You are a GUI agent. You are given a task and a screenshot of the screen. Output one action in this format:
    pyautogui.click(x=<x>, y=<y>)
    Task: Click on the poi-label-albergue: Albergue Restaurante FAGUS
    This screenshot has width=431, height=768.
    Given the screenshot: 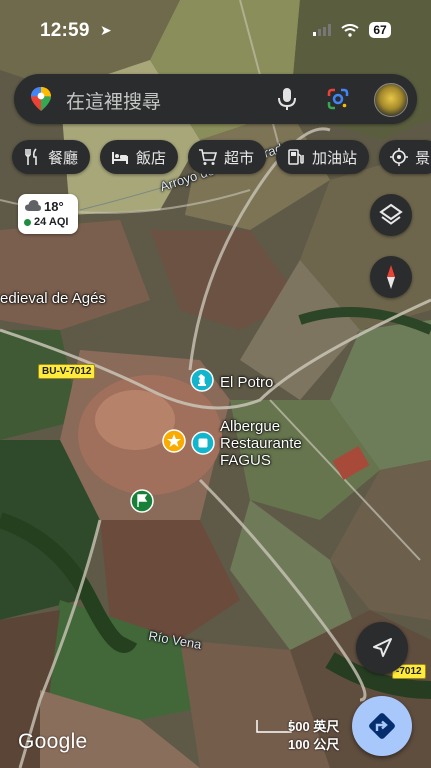 What is the action you would take?
    pyautogui.click(x=261, y=443)
    